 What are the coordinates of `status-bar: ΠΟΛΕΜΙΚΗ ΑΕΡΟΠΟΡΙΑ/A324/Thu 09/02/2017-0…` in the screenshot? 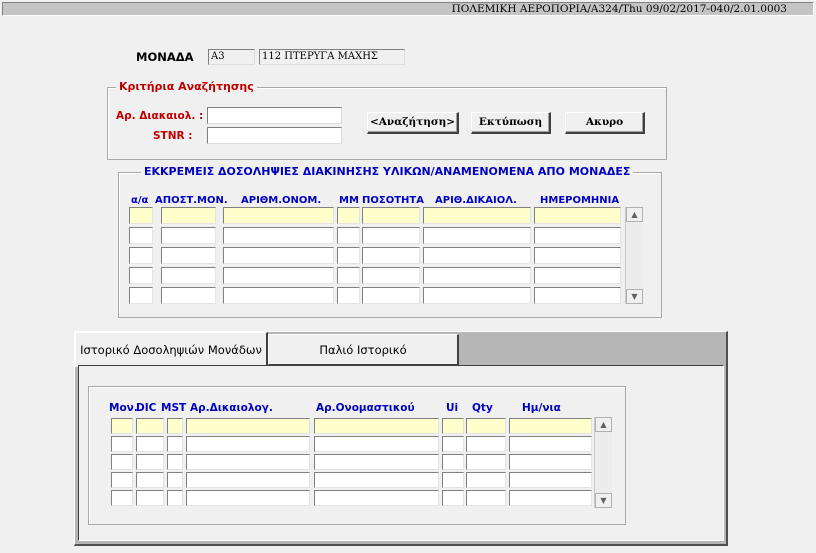 It's located at (408, 9).